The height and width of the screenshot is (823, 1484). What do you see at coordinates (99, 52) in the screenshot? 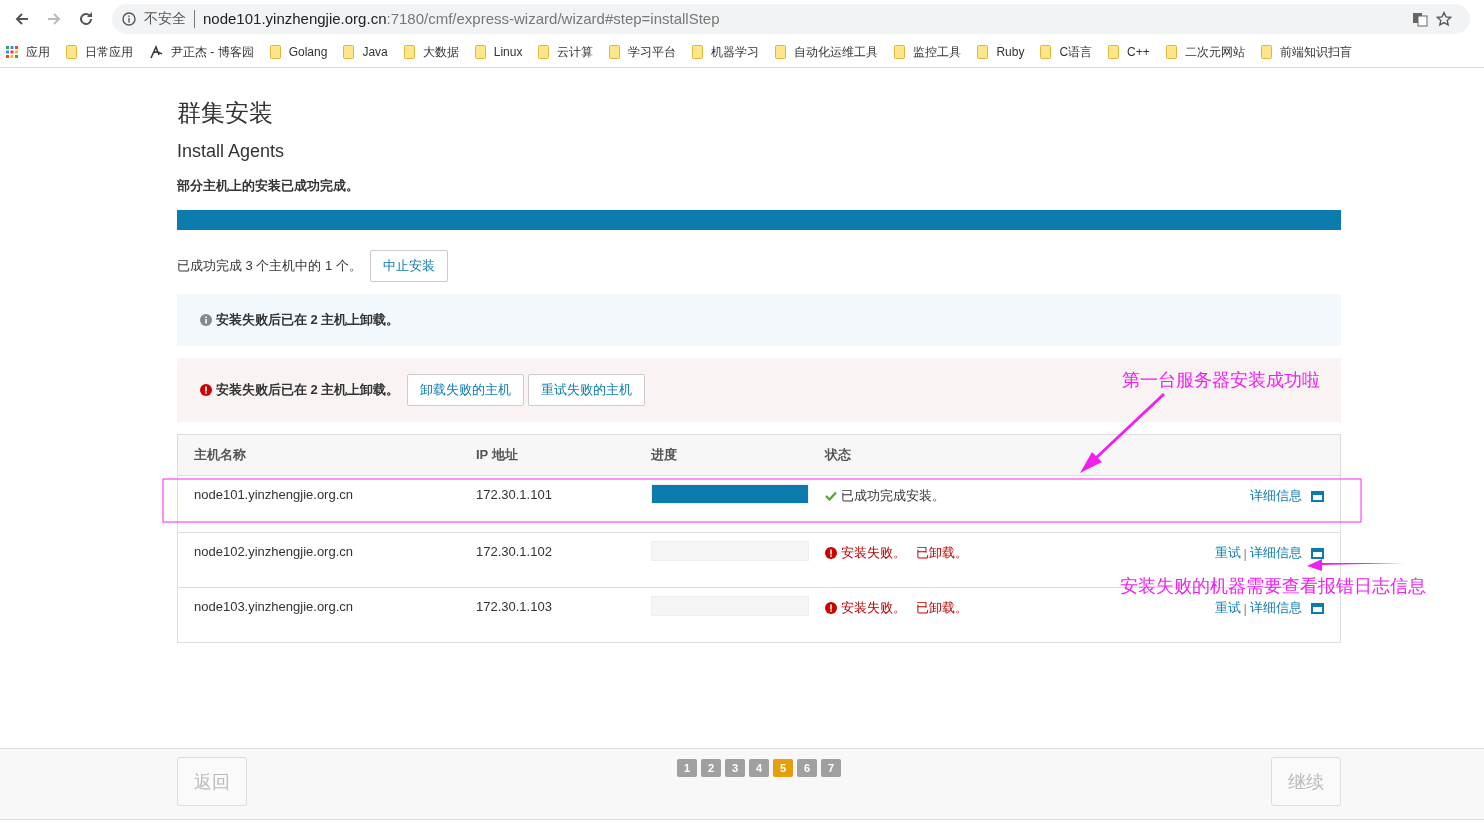
I see `bookmark: 日常应用` at bounding box center [99, 52].